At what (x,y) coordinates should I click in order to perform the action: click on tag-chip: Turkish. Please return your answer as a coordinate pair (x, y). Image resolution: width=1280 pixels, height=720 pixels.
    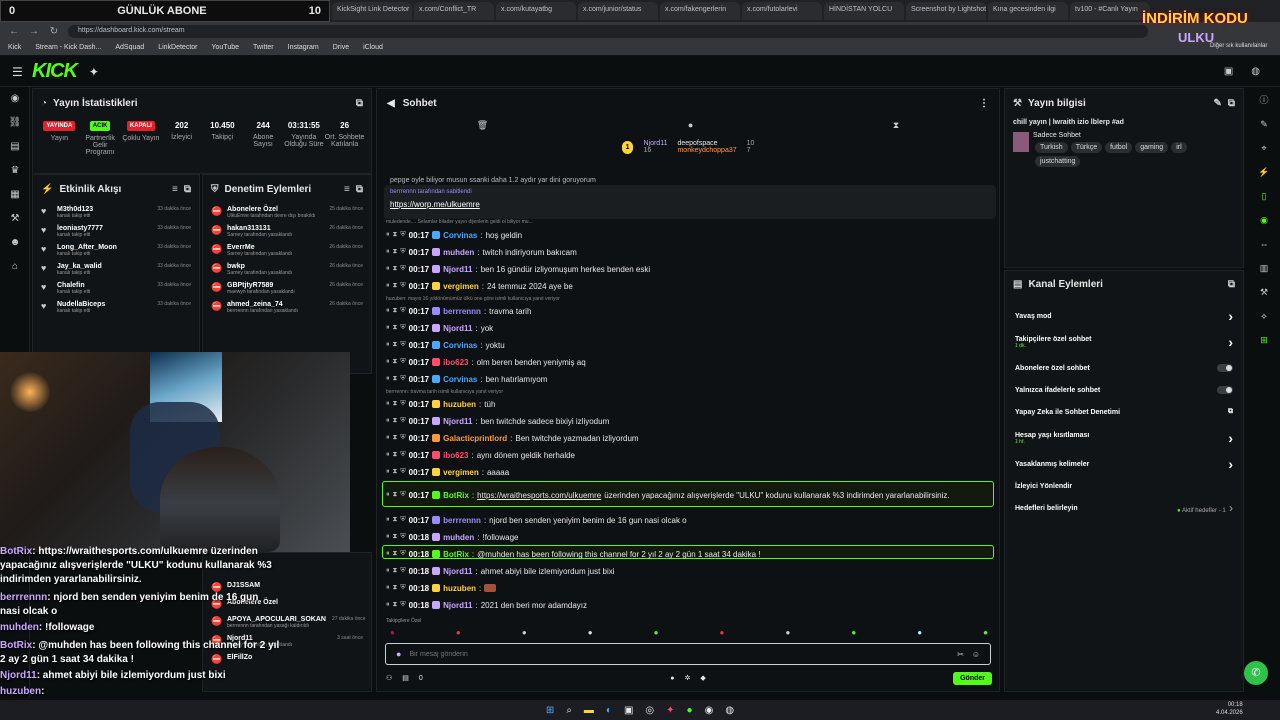
    Looking at the image, I should click on (1051, 147).